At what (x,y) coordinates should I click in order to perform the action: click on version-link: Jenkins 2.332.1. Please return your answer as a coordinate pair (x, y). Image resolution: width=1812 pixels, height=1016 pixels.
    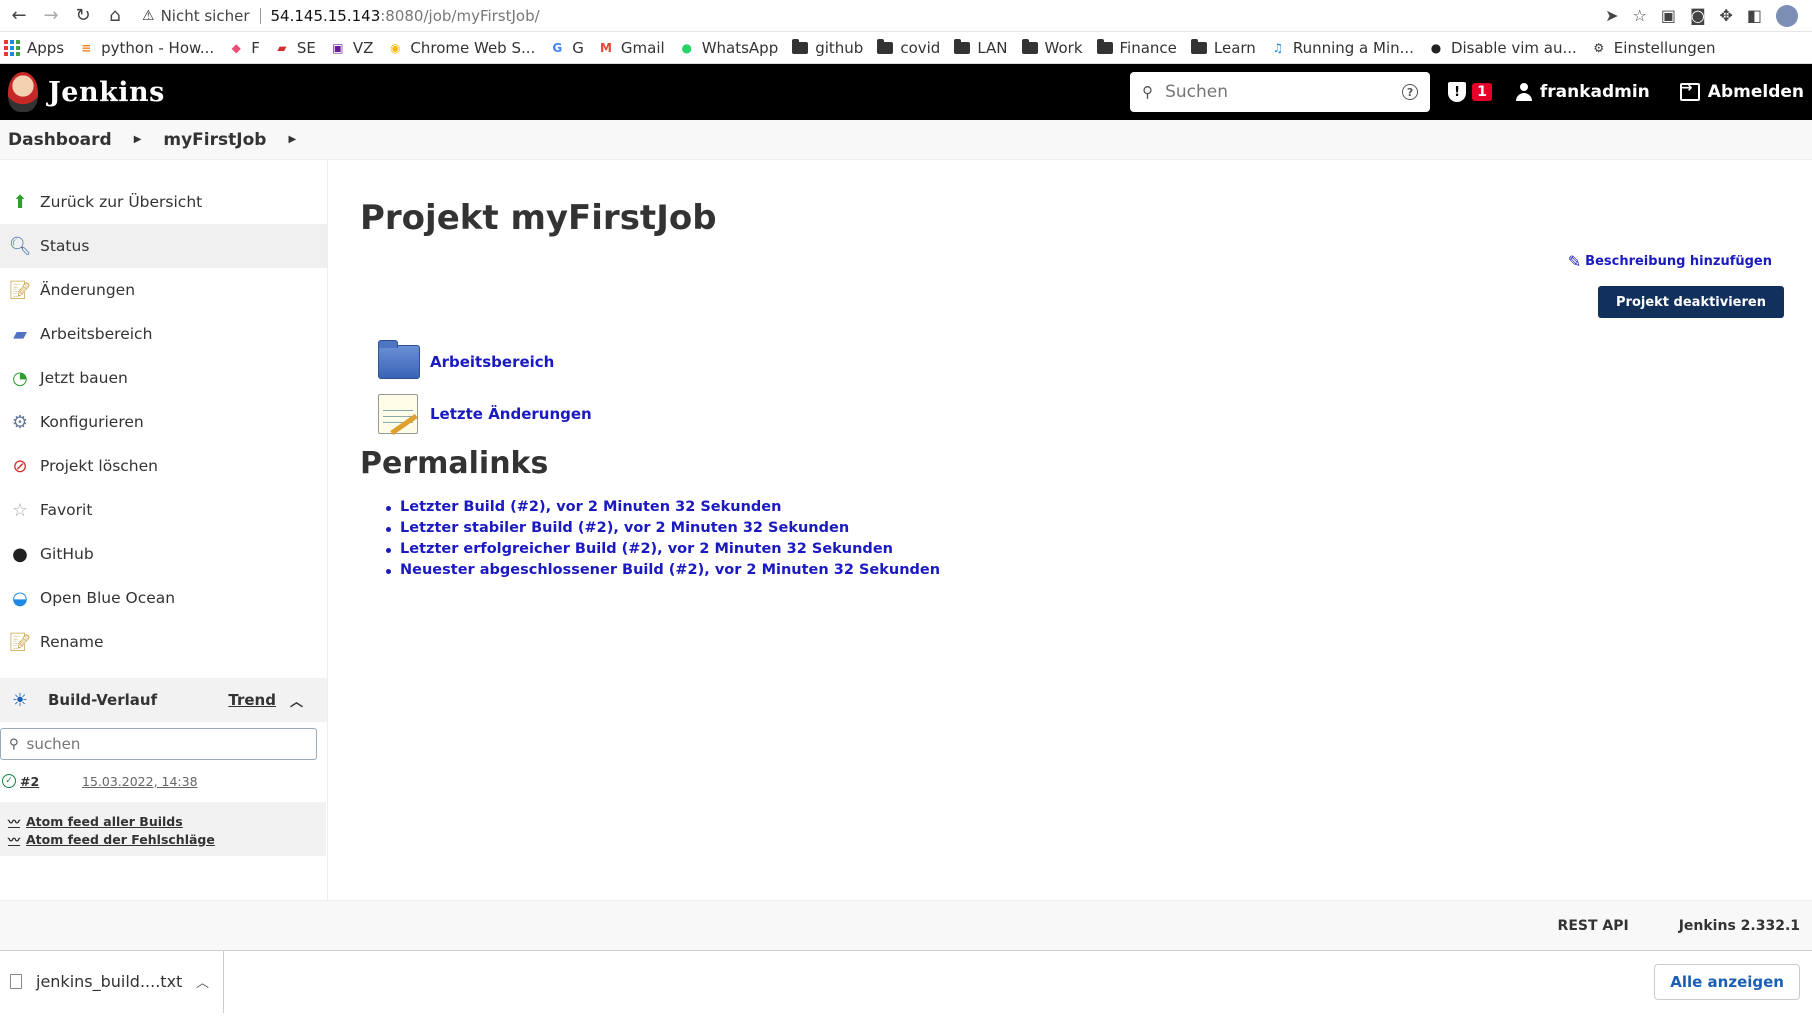
    Looking at the image, I should click on (1739, 926).